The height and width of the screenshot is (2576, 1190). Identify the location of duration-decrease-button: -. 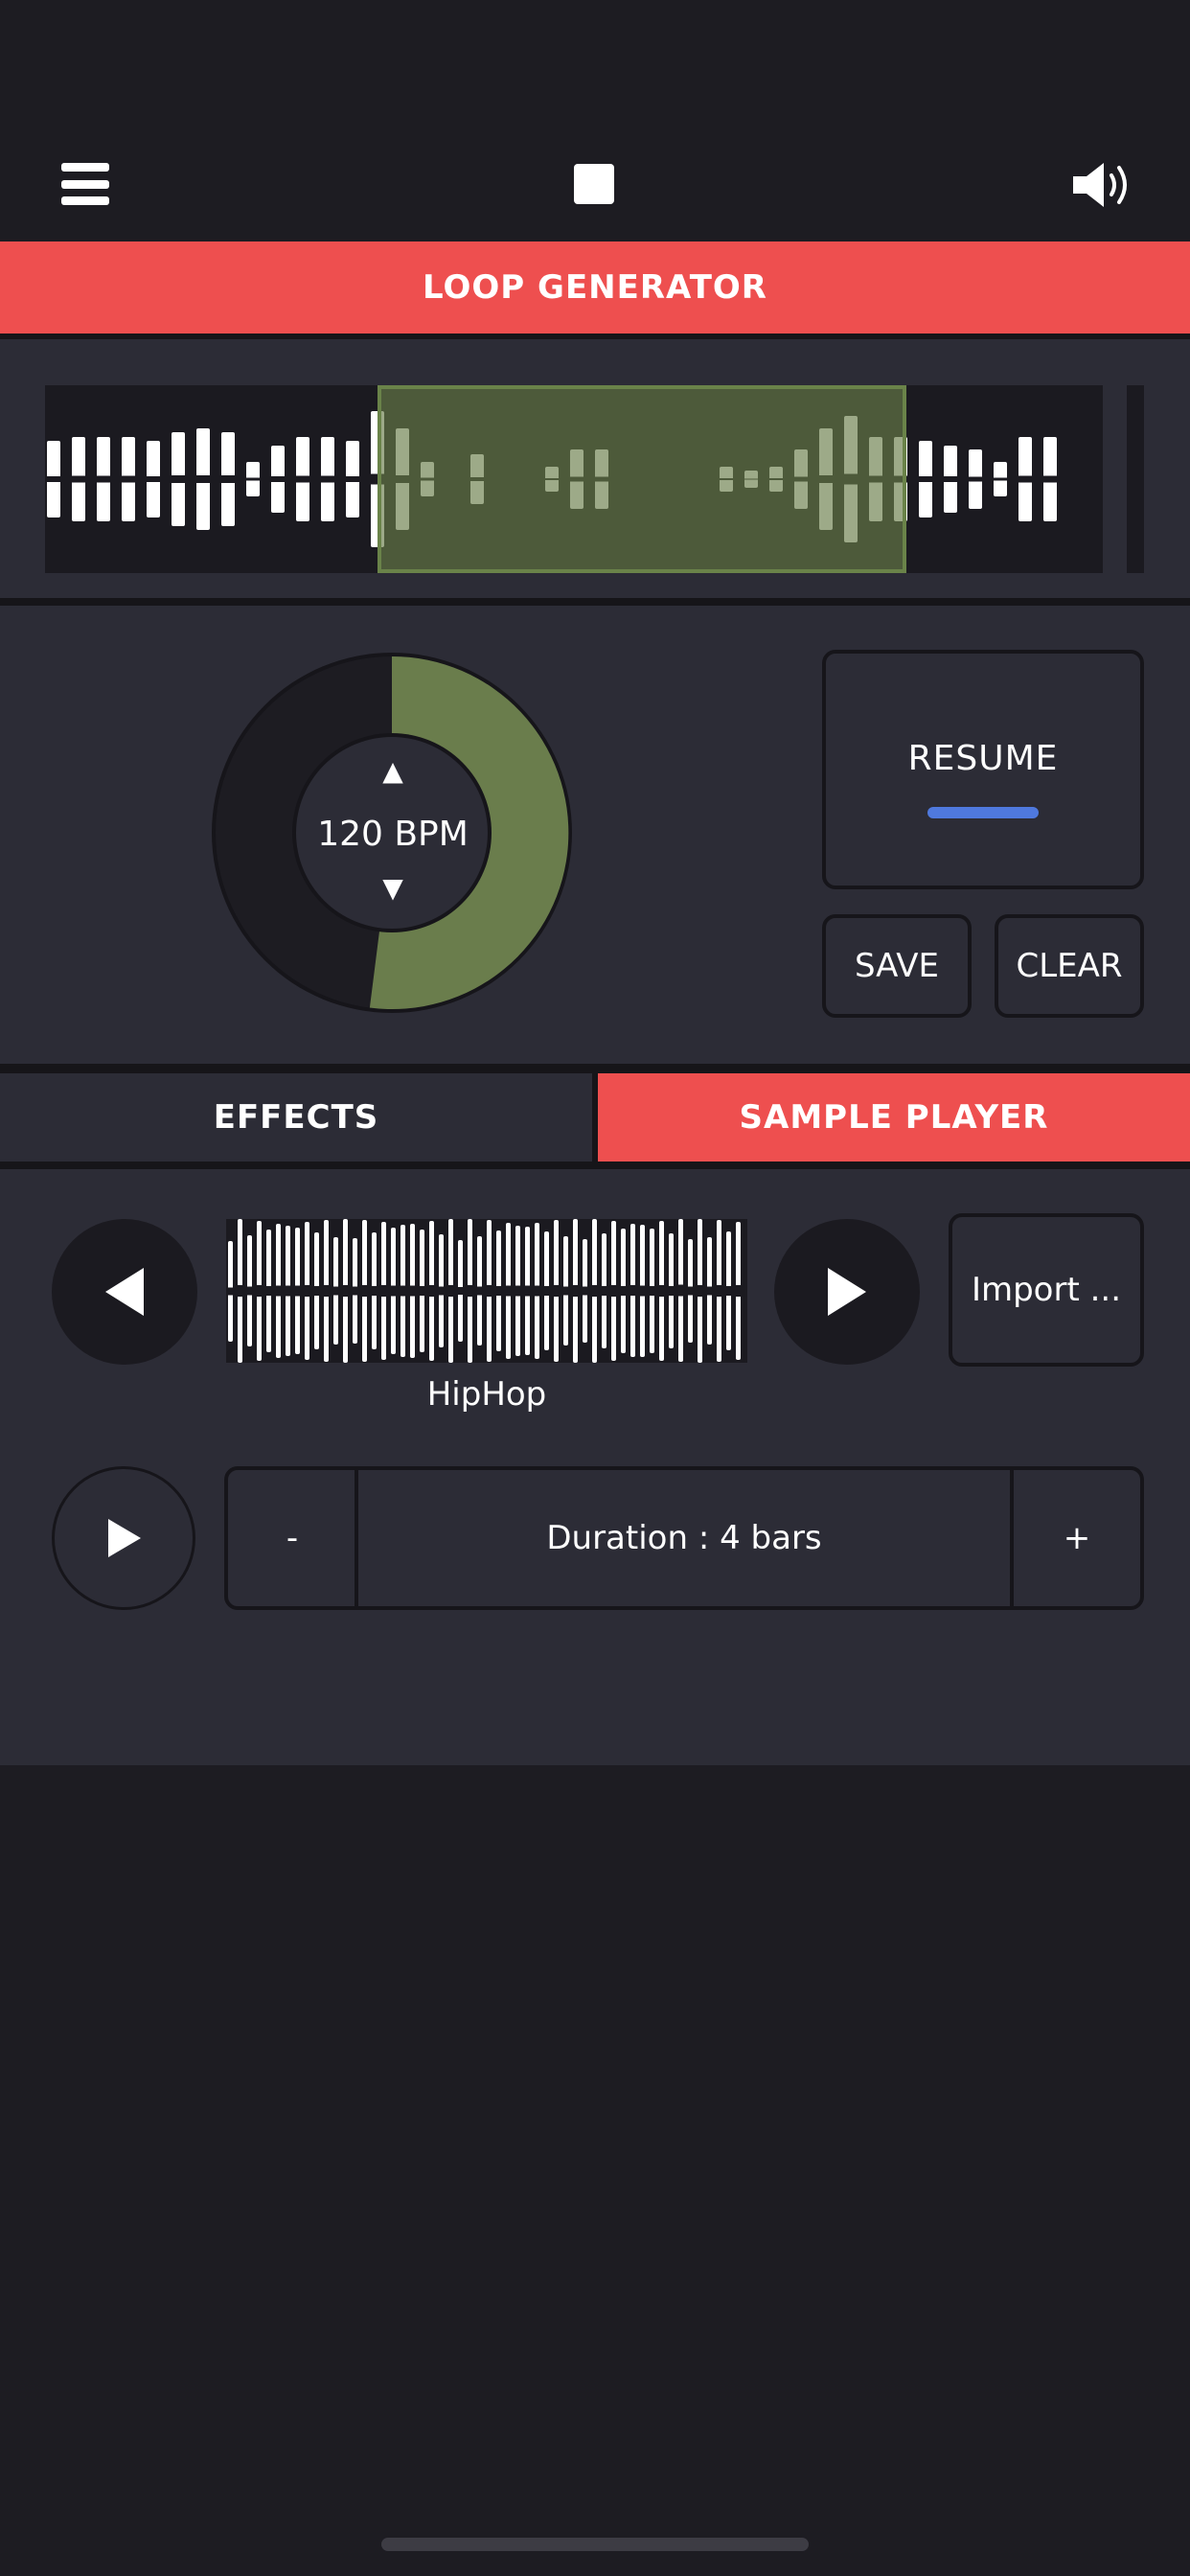
(292, 1538).